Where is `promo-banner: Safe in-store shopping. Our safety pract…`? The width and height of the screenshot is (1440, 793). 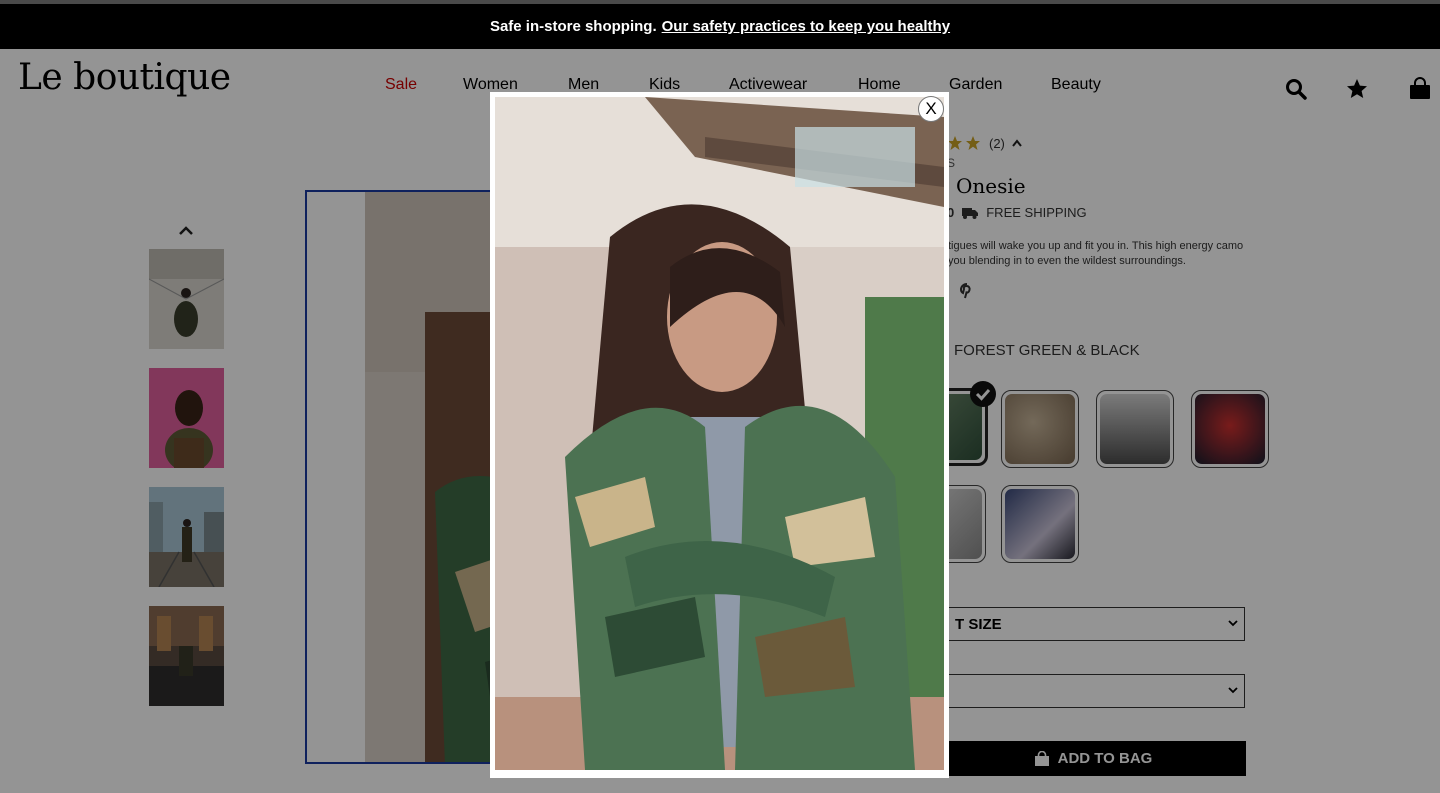 promo-banner: Safe in-store shopping. Our safety pract… is located at coordinates (720, 26).